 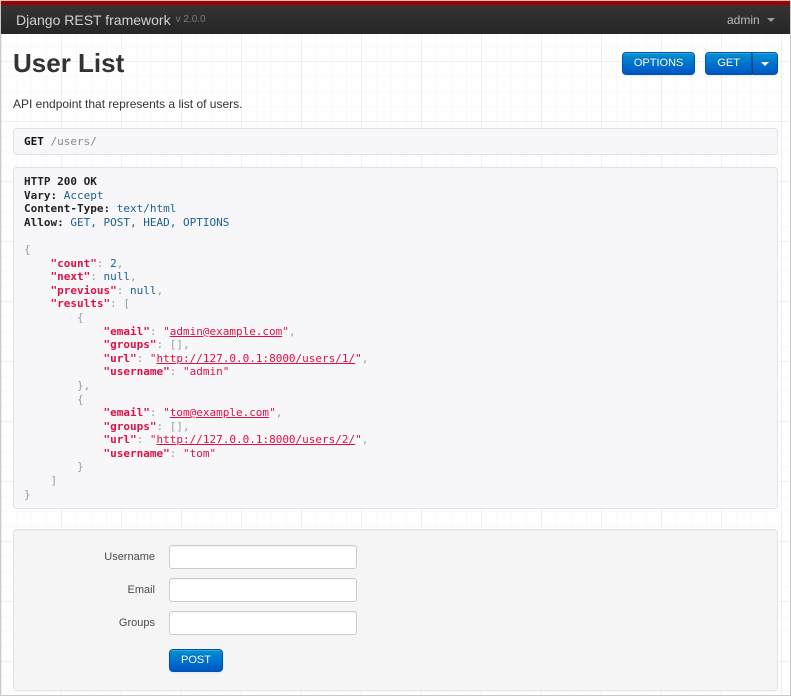 What do you see at coordinates (69, 63) in the screenshot?
I see `page-title: User List` at bounding box center [69, 63].